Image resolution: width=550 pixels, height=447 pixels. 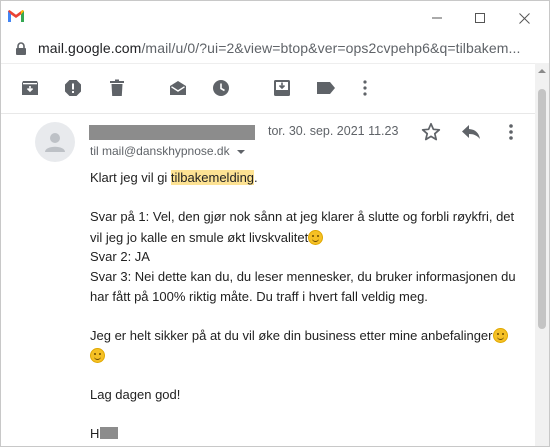 I want to click on snooze-button, so click(x=221, y=88).